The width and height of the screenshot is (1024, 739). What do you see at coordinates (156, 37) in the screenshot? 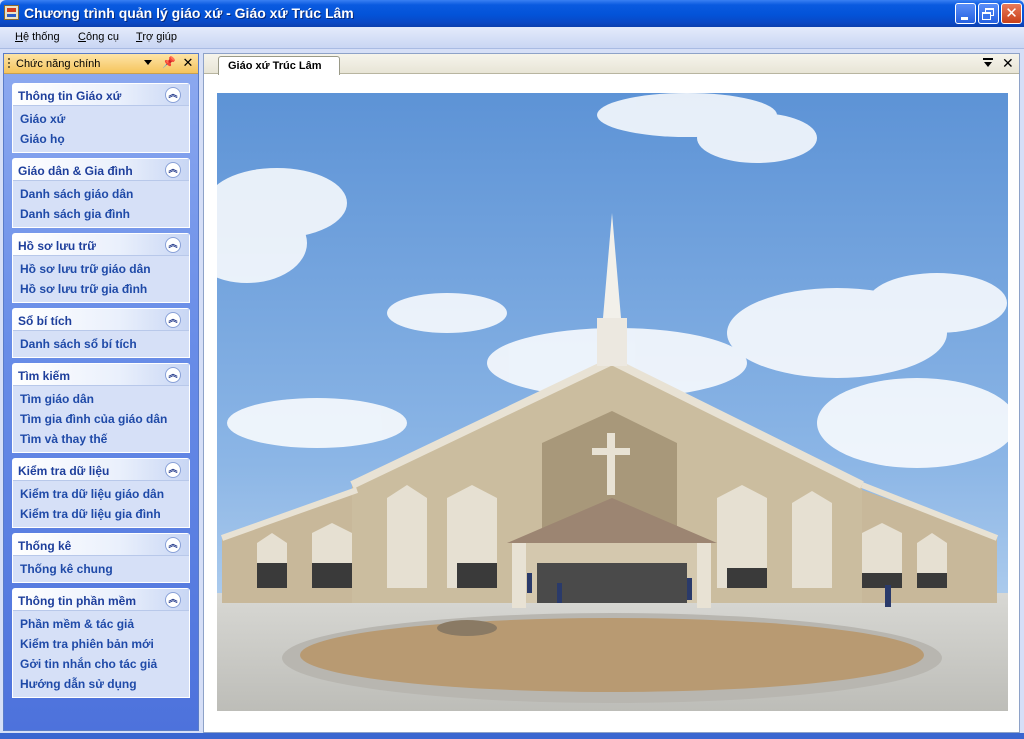
I see `menu-tro-giup: Trợ giúp` at bounding box center [156, 37].